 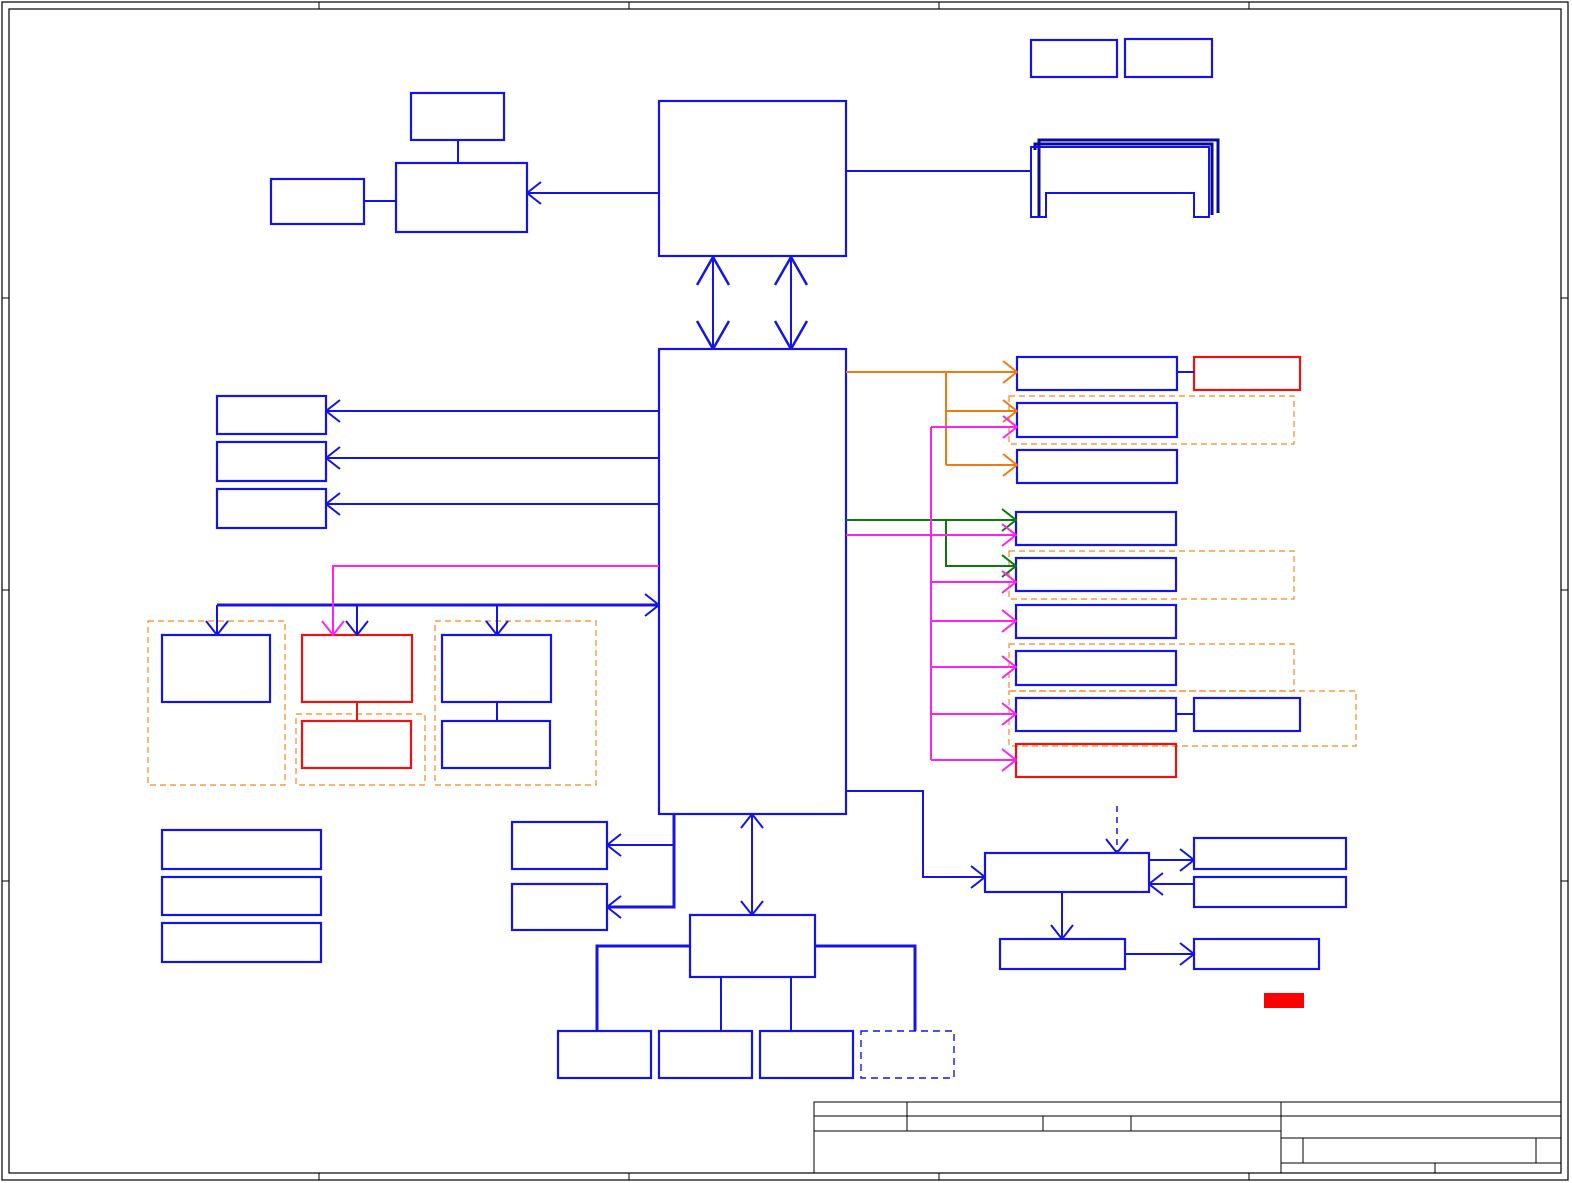 What do you see at coordinates (1284, 1000) in the screenshot?
I see `legend-marker` at bounding box center [1284, 1000].